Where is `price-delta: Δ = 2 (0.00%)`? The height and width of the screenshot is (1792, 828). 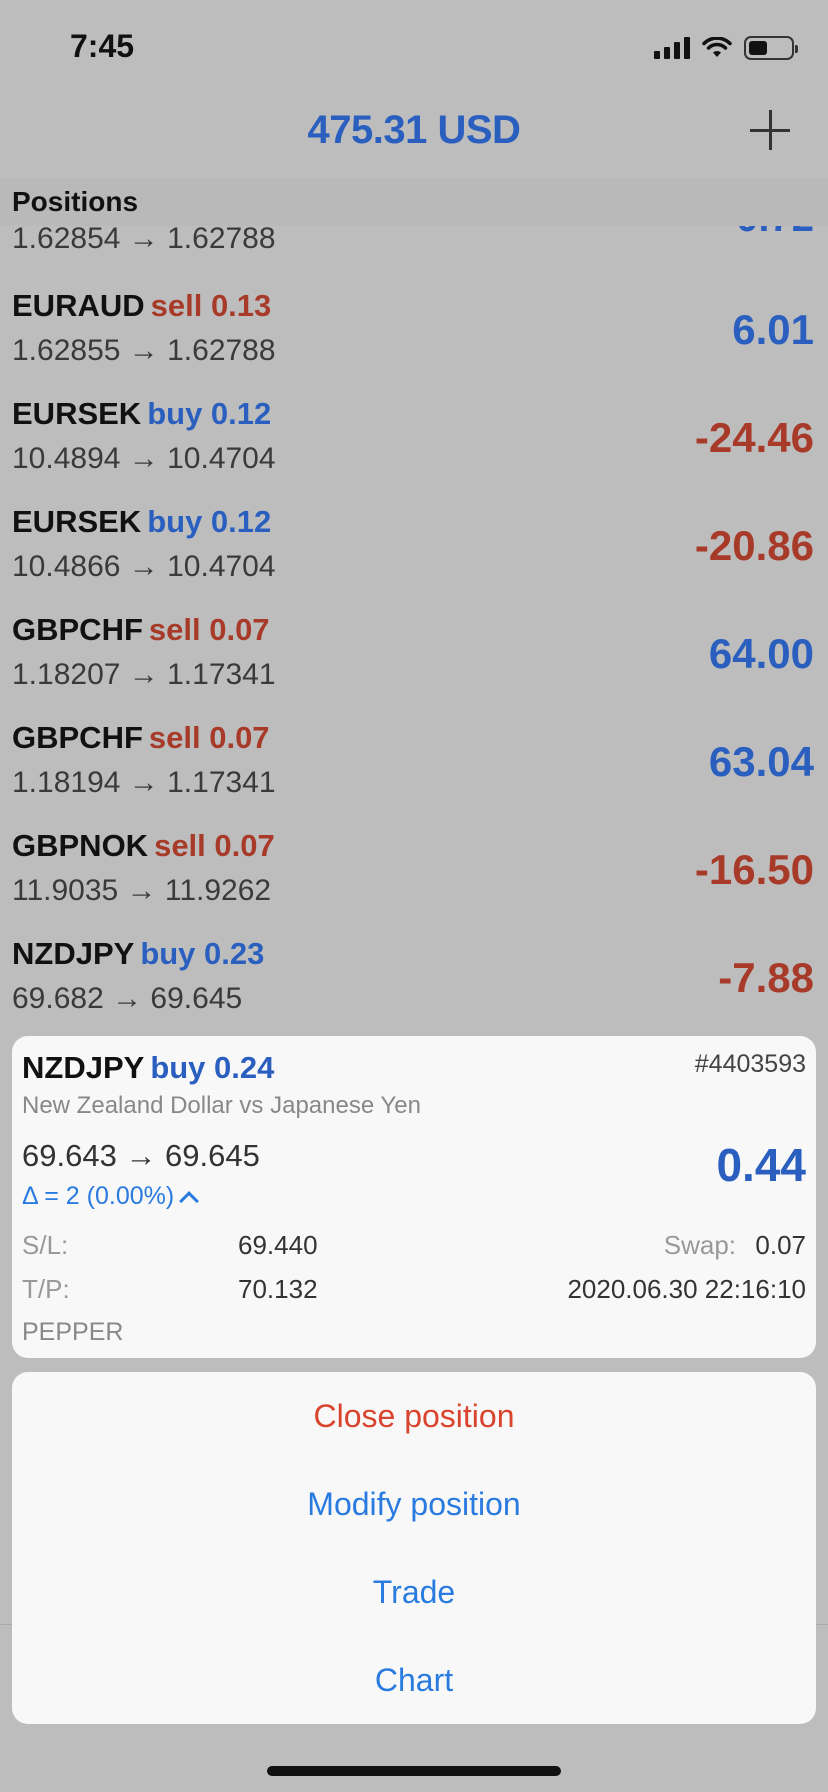
price-delta: Δ = 2 (0.00%) is located at coordinates (111, 1196).